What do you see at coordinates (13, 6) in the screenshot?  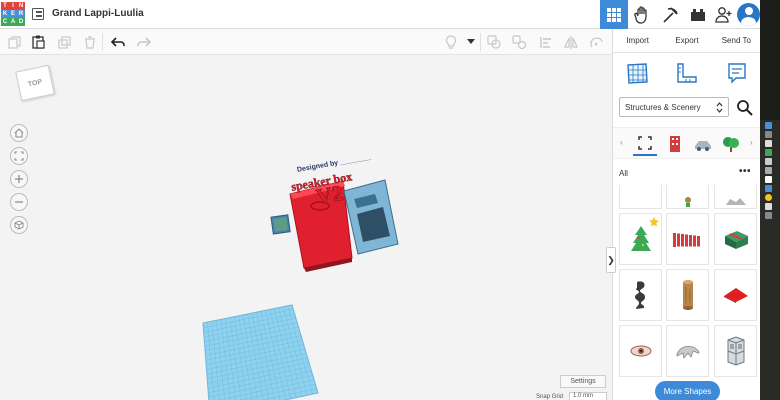 I see `logo-letter: I` at bounding box center [13, 6].